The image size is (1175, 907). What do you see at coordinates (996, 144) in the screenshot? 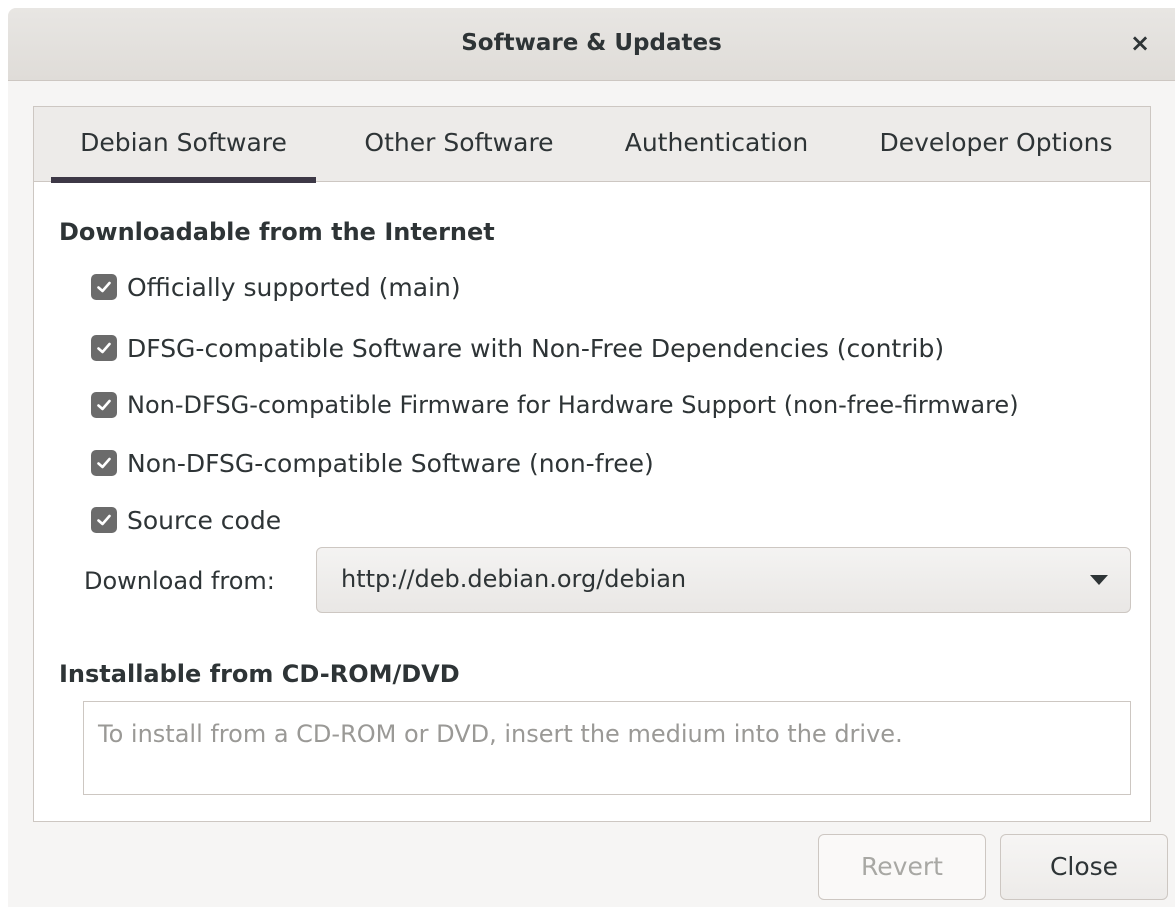
I see `tab-developer-options: Developer Options` at bounding box center [996, 144].